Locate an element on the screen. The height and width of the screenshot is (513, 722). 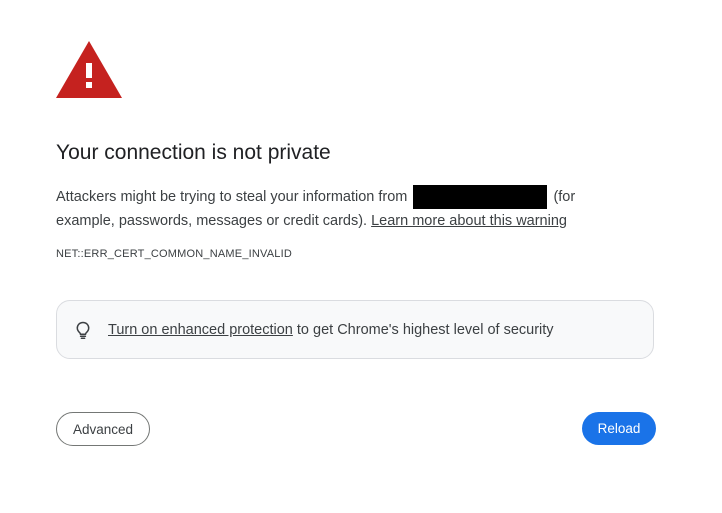
page-title: Your connection is not private is located at coordinates (193, 152).